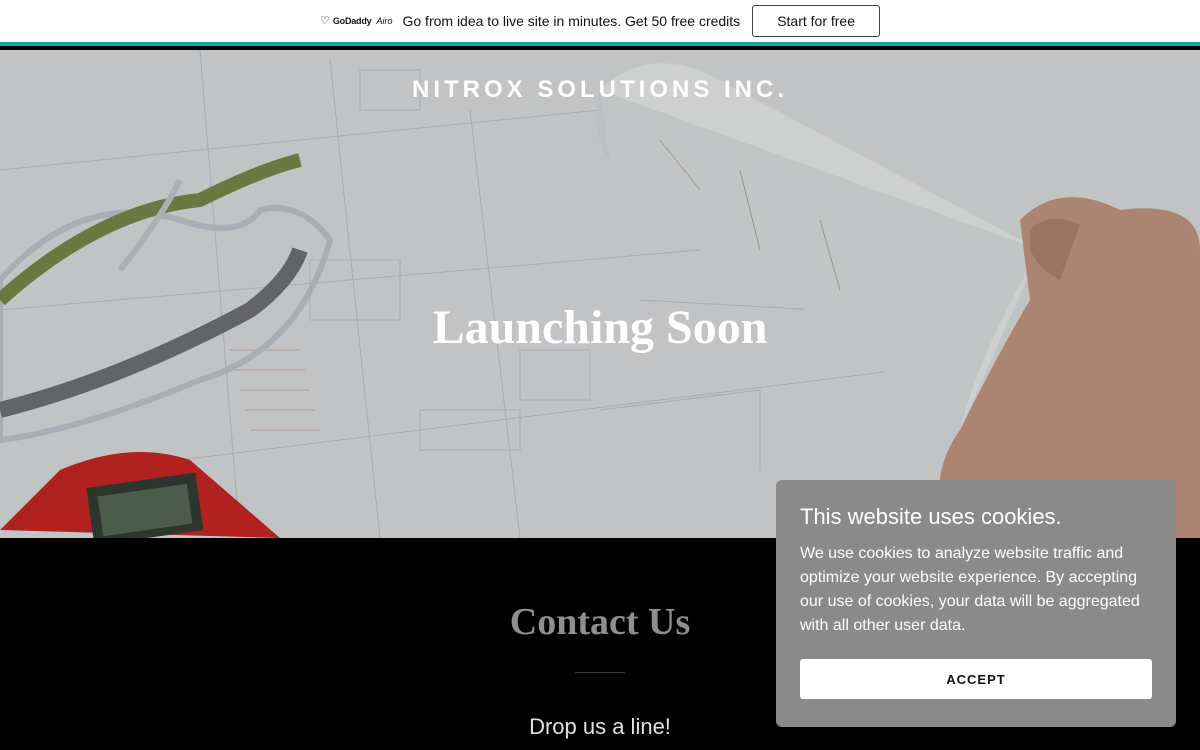  I want to click on hero-heading: Launching Soon, so click(600, 327).